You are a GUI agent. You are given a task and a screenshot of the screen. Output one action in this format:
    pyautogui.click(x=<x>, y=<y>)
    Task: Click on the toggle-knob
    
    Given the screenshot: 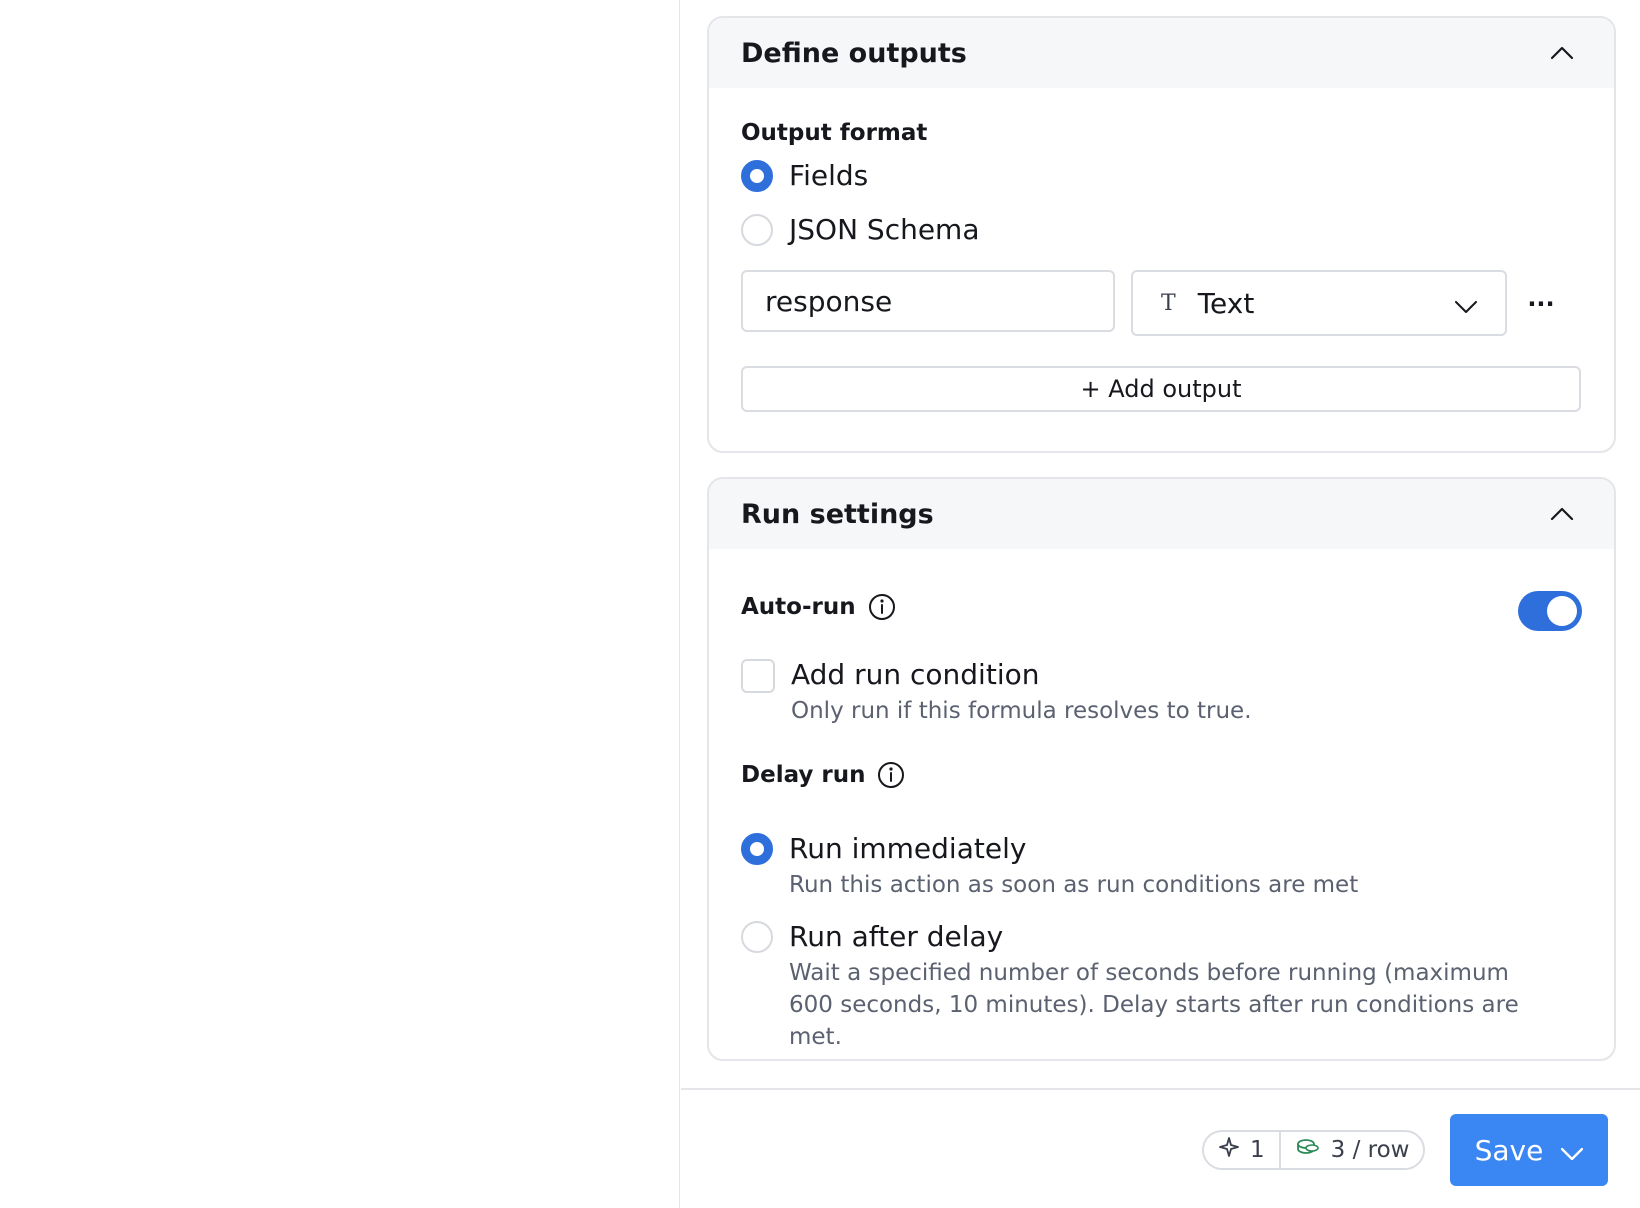 What is the action you would take?
    pyautogui.click(x=1562, y=611)
    